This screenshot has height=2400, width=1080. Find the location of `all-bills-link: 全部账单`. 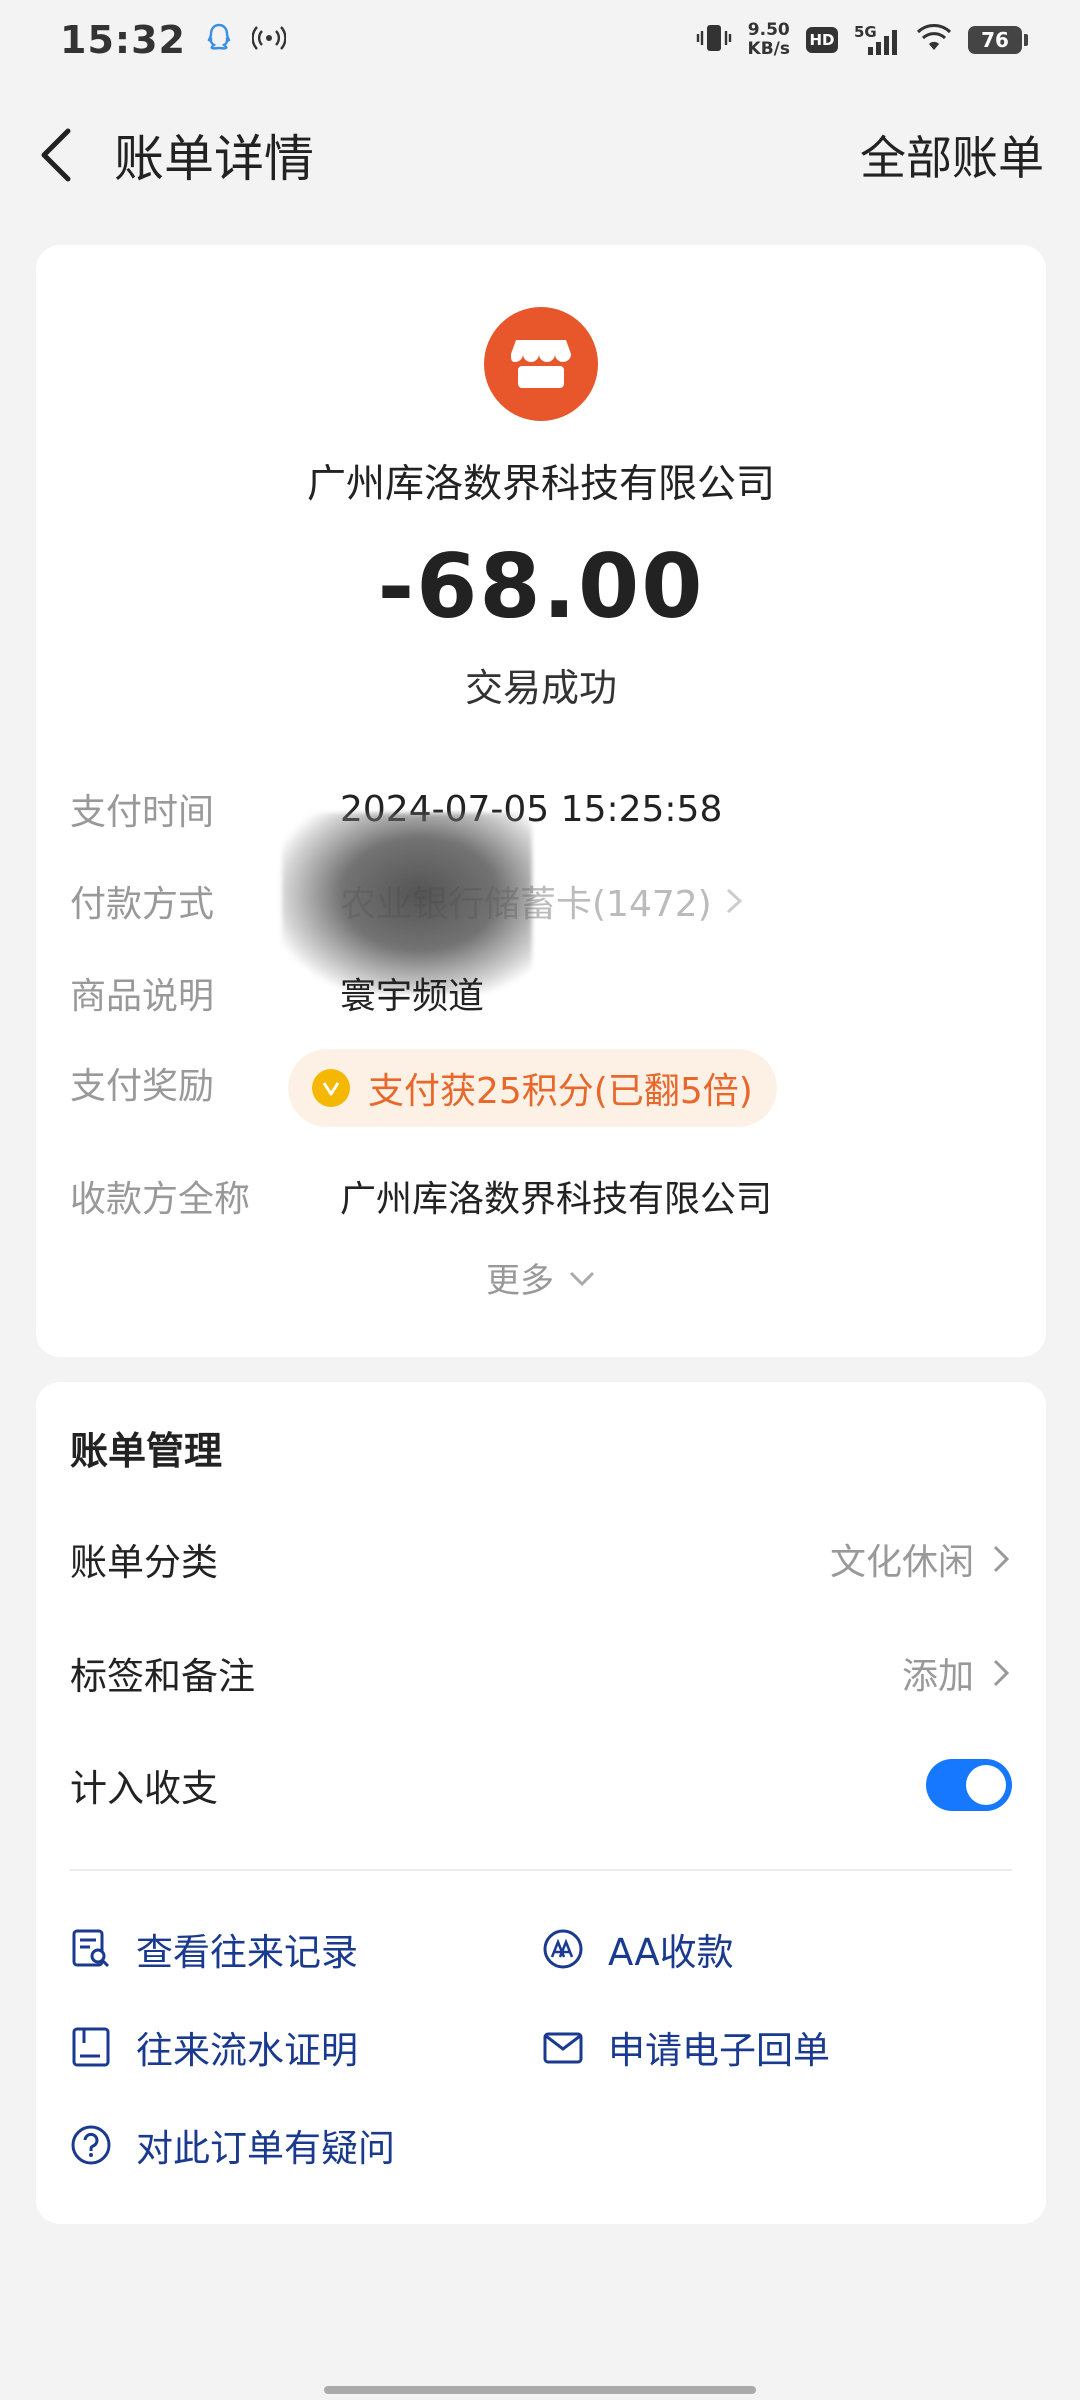

all-bills-link: 全部账单 is located at coordinates (952, 155).